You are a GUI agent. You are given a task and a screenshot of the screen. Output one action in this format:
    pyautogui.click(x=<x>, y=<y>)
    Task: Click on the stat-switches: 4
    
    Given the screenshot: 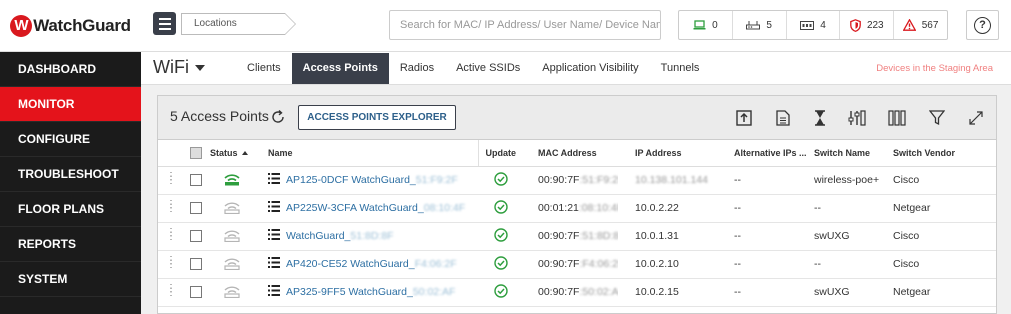 What is the action you would take?
    pyautogui.click(x=814, y=25)
    